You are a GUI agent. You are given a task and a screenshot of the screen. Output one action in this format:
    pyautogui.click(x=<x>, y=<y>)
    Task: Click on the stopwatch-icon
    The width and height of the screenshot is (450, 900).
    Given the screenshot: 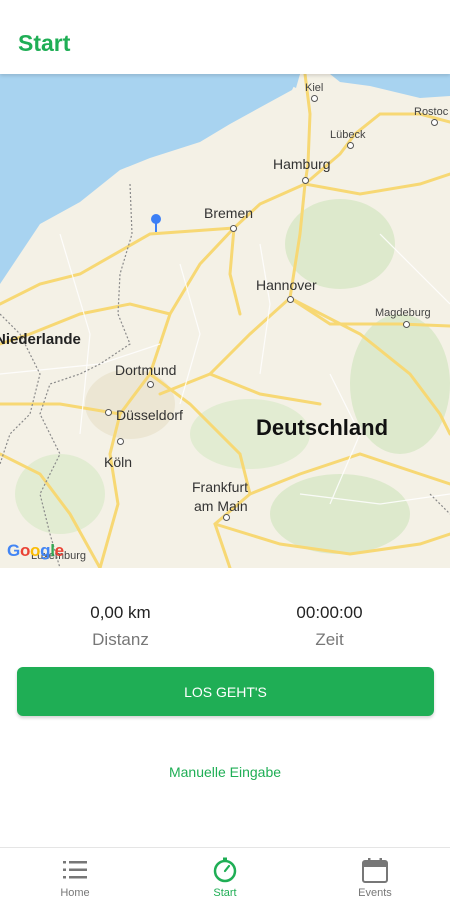 What is the action you would take?
    pyautogui.click(x=225, y=870)
    